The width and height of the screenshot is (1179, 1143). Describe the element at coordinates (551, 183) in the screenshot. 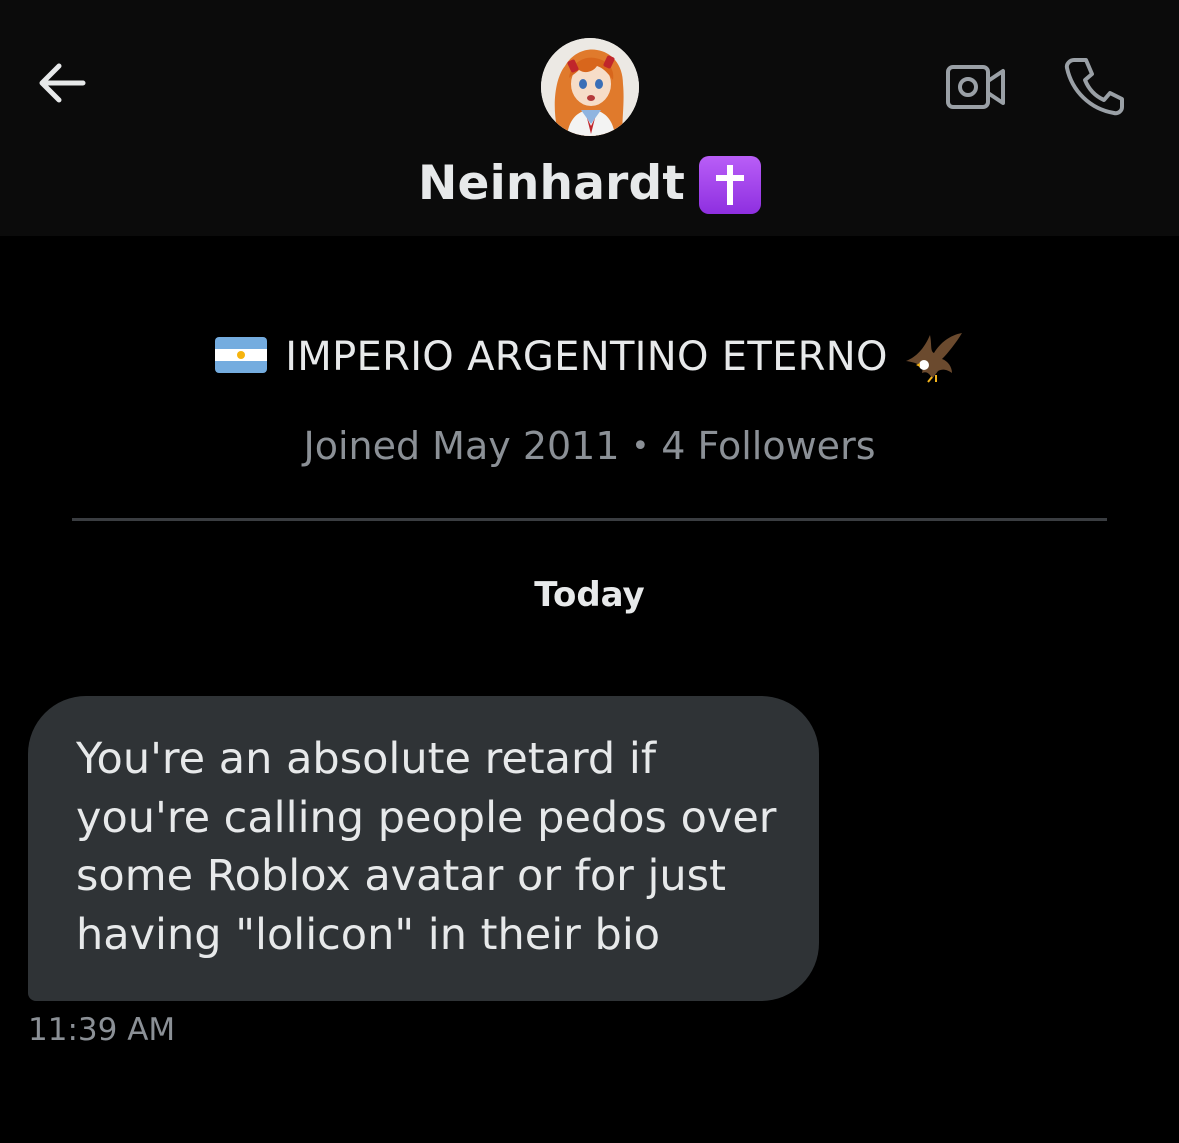

I see `contact-name: Neinhardt` at that location.